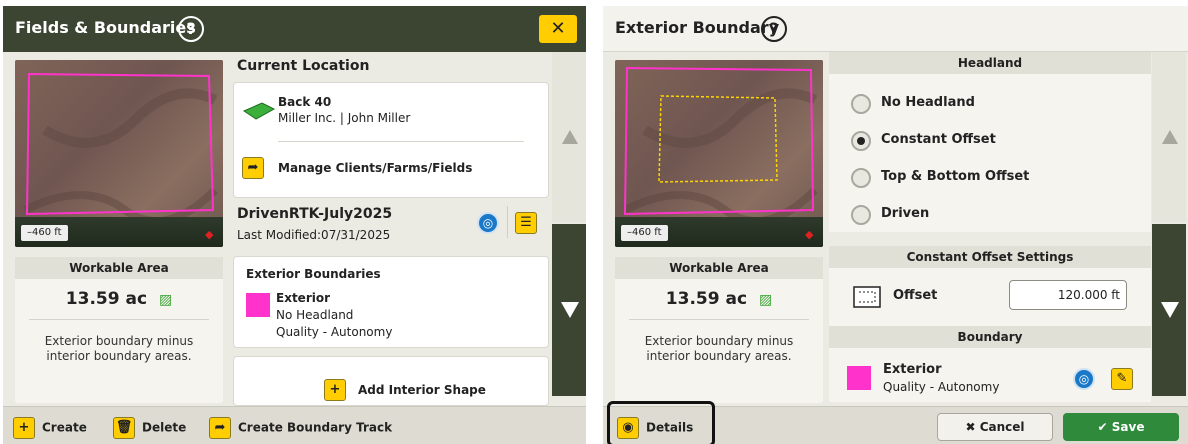 This screenshot has height=444, width=1188. What do you see at coordinates (314, 235) in the screenshot?
I see `last-modified: Last Modified:07/31/2025` at bounding box center [314, 235].